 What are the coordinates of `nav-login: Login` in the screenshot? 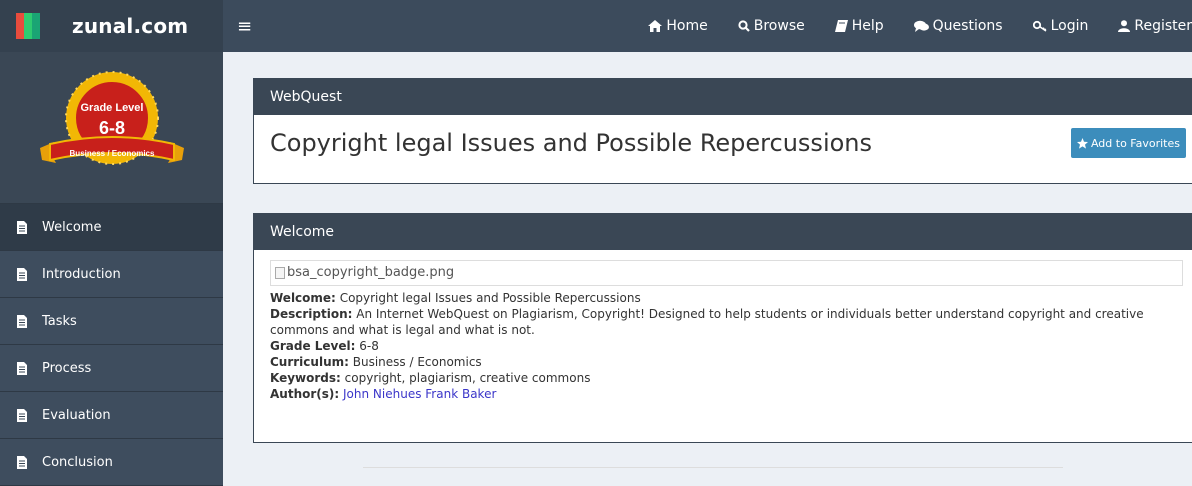 It's located at (1060, 26).